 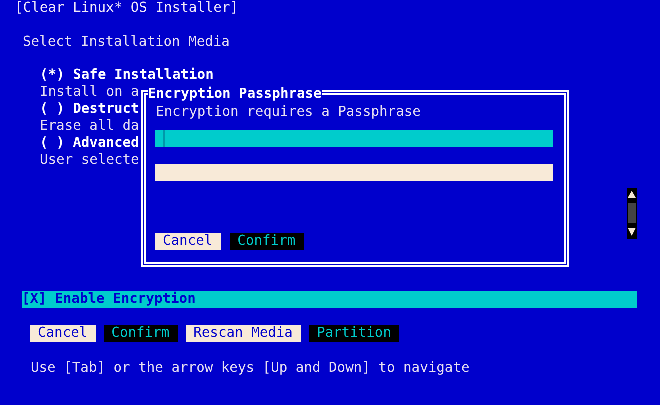 I want to click on help-text: Use [Tab] or the arrow keys [Up and Down] to navigate, so click(x=250, y=368).